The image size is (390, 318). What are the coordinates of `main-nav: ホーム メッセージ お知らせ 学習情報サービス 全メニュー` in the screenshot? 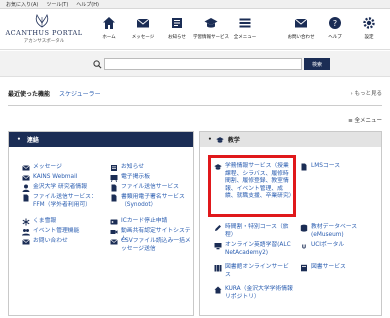 It's located at (177, 30).